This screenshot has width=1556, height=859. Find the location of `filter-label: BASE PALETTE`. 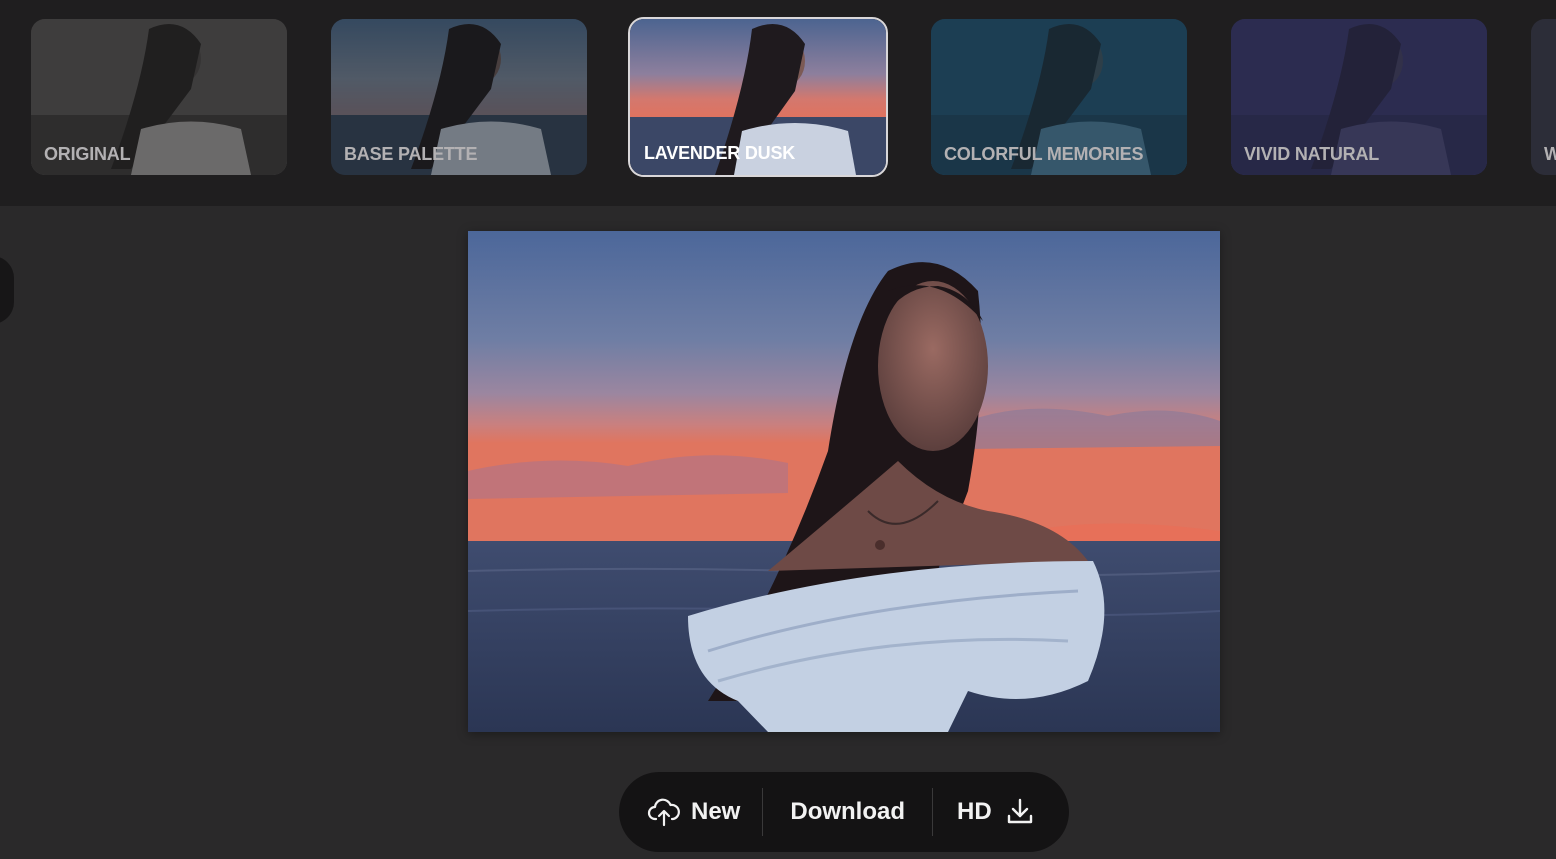

filter-label: BASE PALETTE is located at coordinates (411, 154).